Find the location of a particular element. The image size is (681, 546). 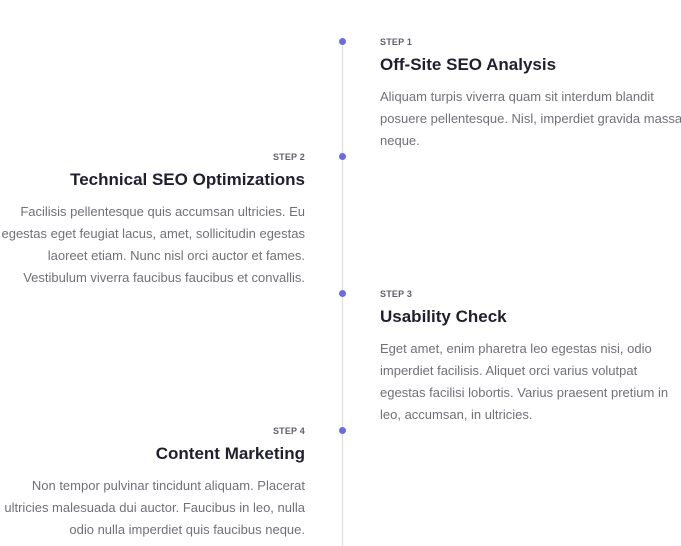

step-label: STEP 2 is located at coordinates (288, 157).